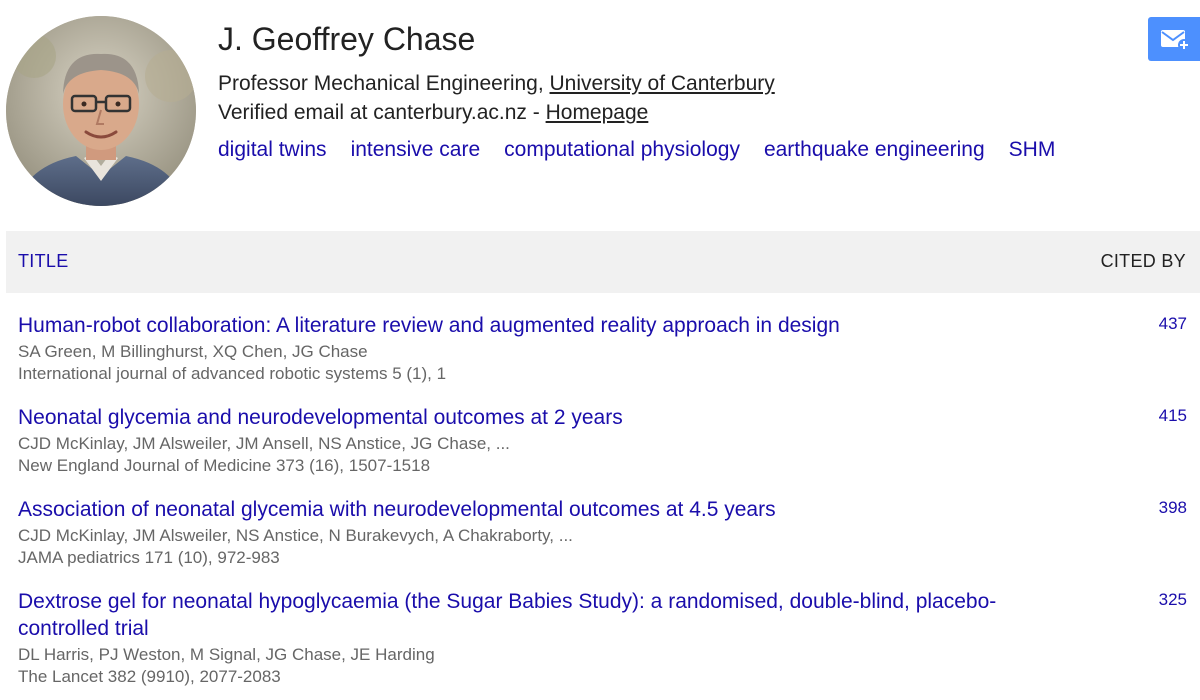 Image resolution: width=1200 pixels, height=700 pixels. What do you see at coordinates (622, 150) in the screenshot?
I see `interest-computational-physiology: computational physiology` at bounding box center [622, 150].